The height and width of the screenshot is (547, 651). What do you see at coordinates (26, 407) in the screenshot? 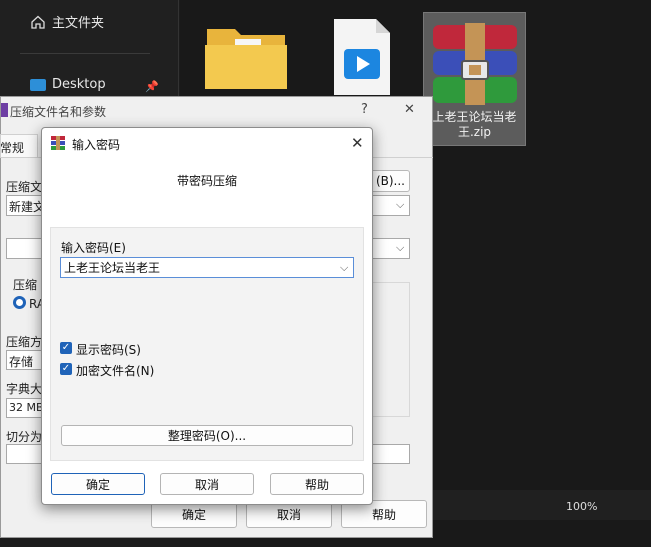
I see `dict-value: 32 MB` at bounding box center [26, 407].